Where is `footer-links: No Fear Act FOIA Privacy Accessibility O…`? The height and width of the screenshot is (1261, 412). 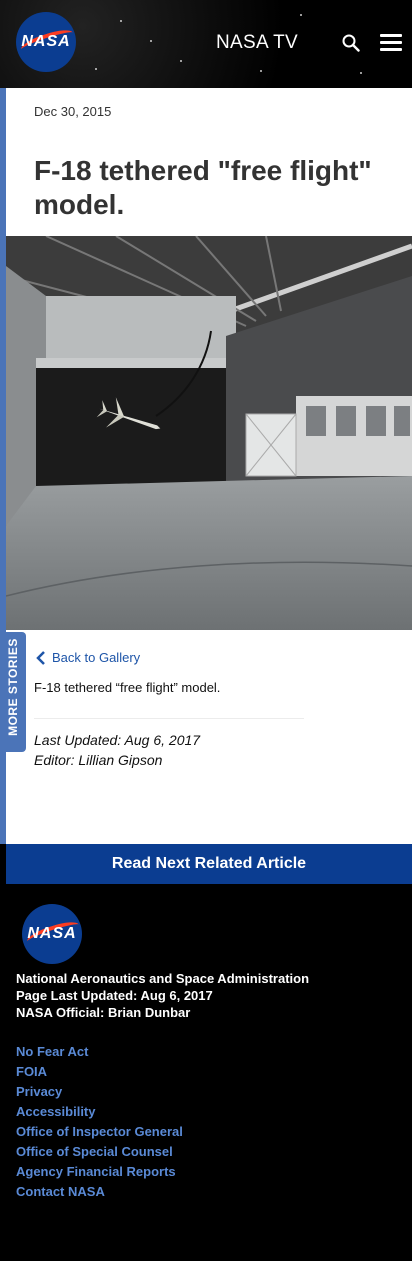
footer-links: No Fear Act FOIA Privacy Accessibility O… is located at coordinates (99, 1122).